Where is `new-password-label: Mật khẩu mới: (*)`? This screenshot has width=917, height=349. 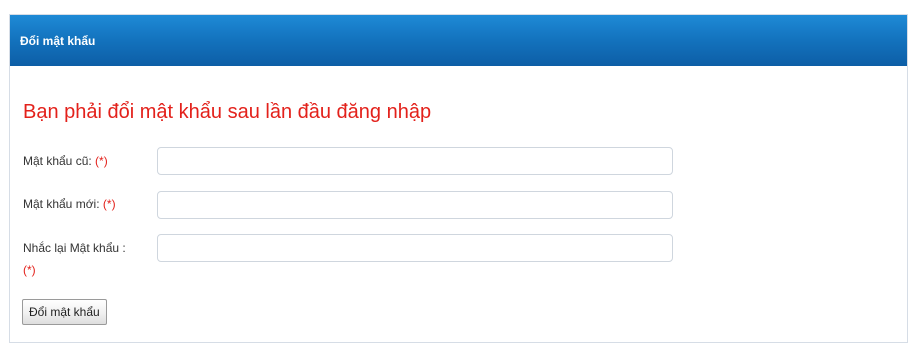 new-password-label: Mật khẩu mới: (*) is located at coordinates (69, 204).